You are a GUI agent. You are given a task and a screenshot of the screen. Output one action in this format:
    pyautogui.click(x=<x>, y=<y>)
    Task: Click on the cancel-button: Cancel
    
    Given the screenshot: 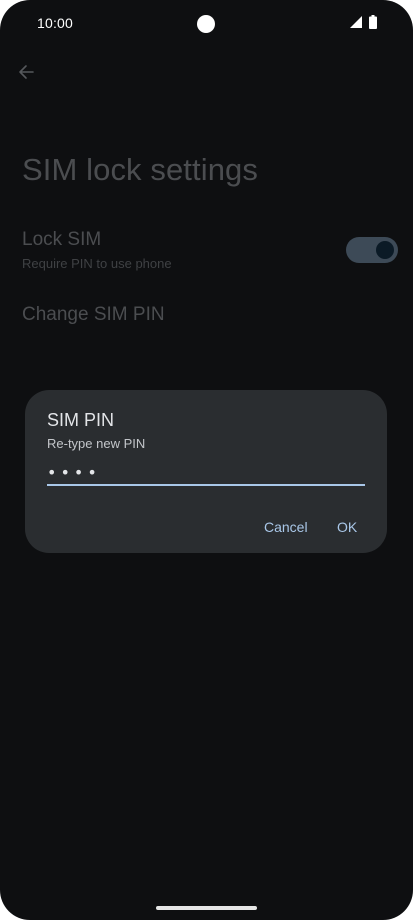 What is the action you would take?
    pyautogui.click(x=286, y=527)
    